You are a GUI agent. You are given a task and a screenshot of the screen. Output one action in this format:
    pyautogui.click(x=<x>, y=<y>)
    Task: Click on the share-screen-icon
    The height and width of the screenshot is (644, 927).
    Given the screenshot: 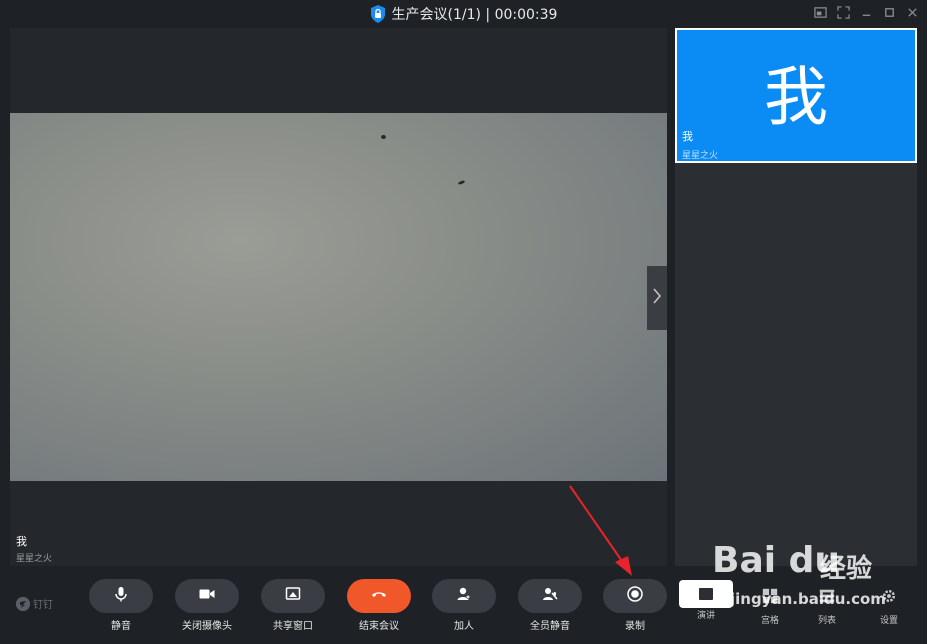 What is the action you would take?
    pyautogui.click(x=293, y=596)
    